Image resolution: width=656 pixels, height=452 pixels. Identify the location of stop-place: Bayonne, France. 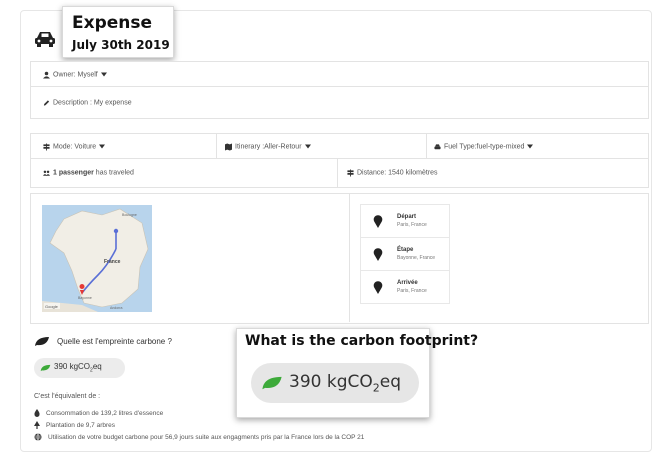
(416, 258).